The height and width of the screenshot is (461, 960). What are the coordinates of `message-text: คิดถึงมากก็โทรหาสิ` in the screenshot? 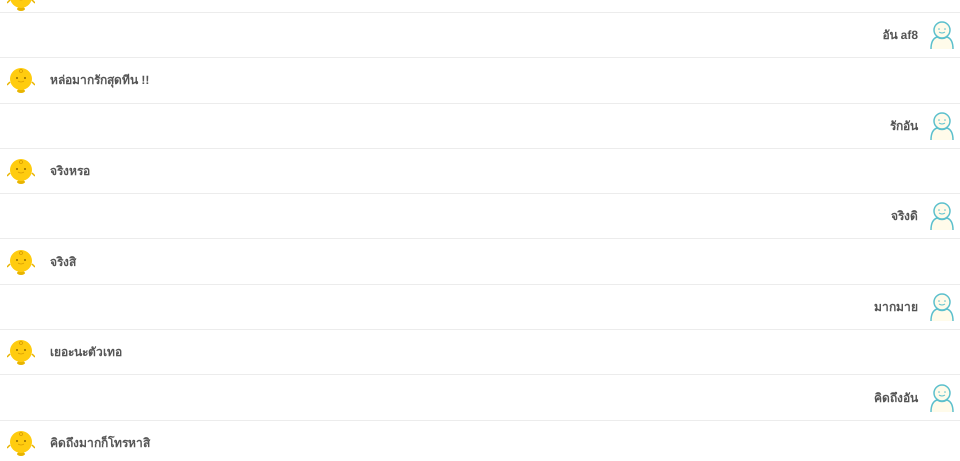 It's located at (100, 443).